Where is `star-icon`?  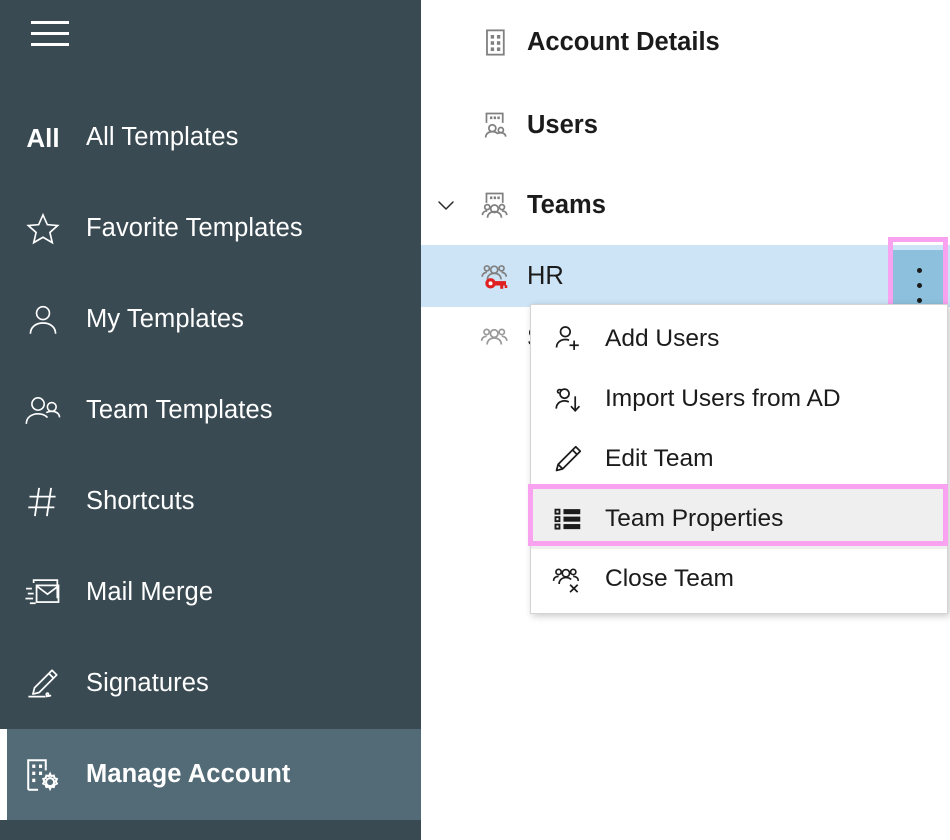
star-icon is located at coordinates (43, 228).